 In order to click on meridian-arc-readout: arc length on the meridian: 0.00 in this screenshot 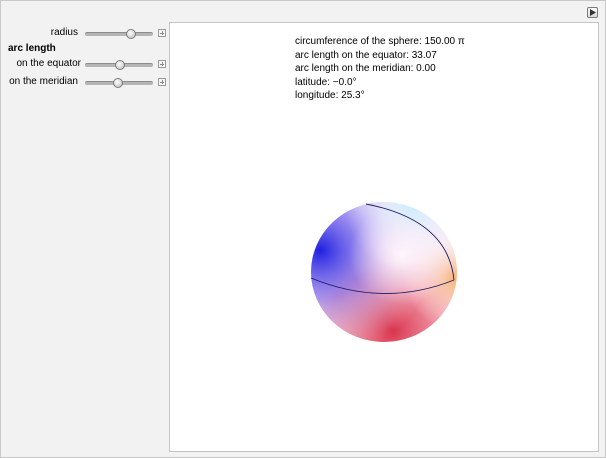, I will do `click(365, 68)`.